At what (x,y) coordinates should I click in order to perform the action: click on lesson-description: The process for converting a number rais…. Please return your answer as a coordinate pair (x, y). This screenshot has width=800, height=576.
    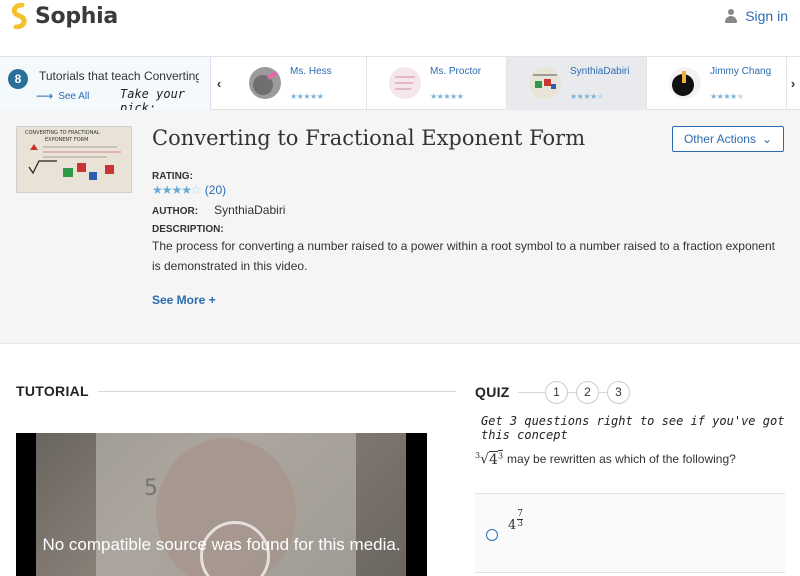
    Looking at the image, I should click on (463, 256).